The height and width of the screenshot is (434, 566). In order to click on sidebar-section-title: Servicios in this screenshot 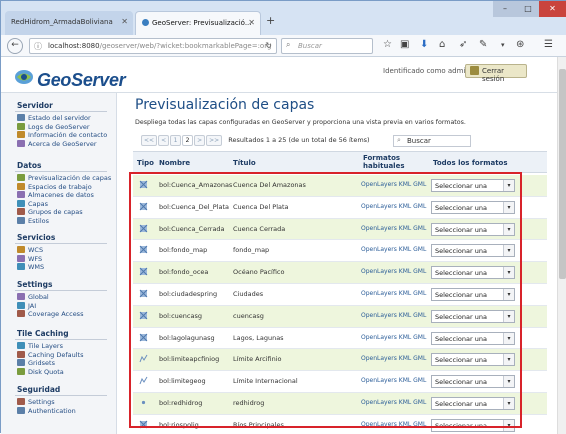, I will do `click(36, 237)`.